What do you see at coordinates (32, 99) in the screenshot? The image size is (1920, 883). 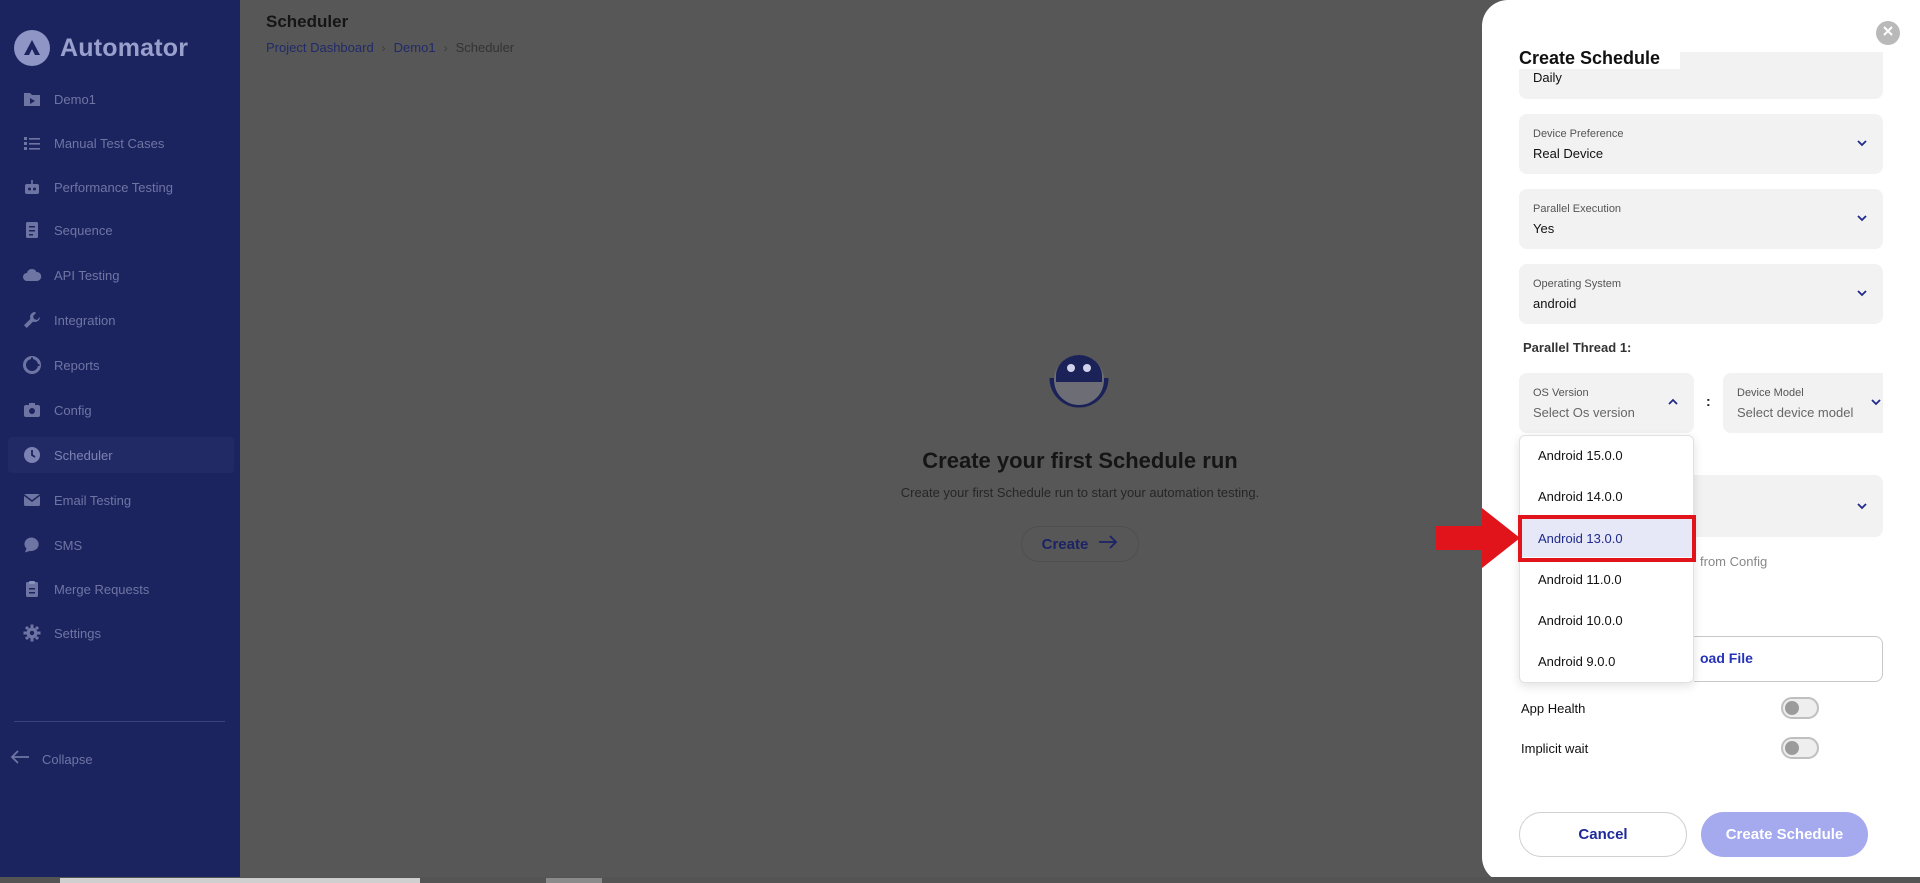 I see `folder-play-icon` at bounding box center [32, 99].